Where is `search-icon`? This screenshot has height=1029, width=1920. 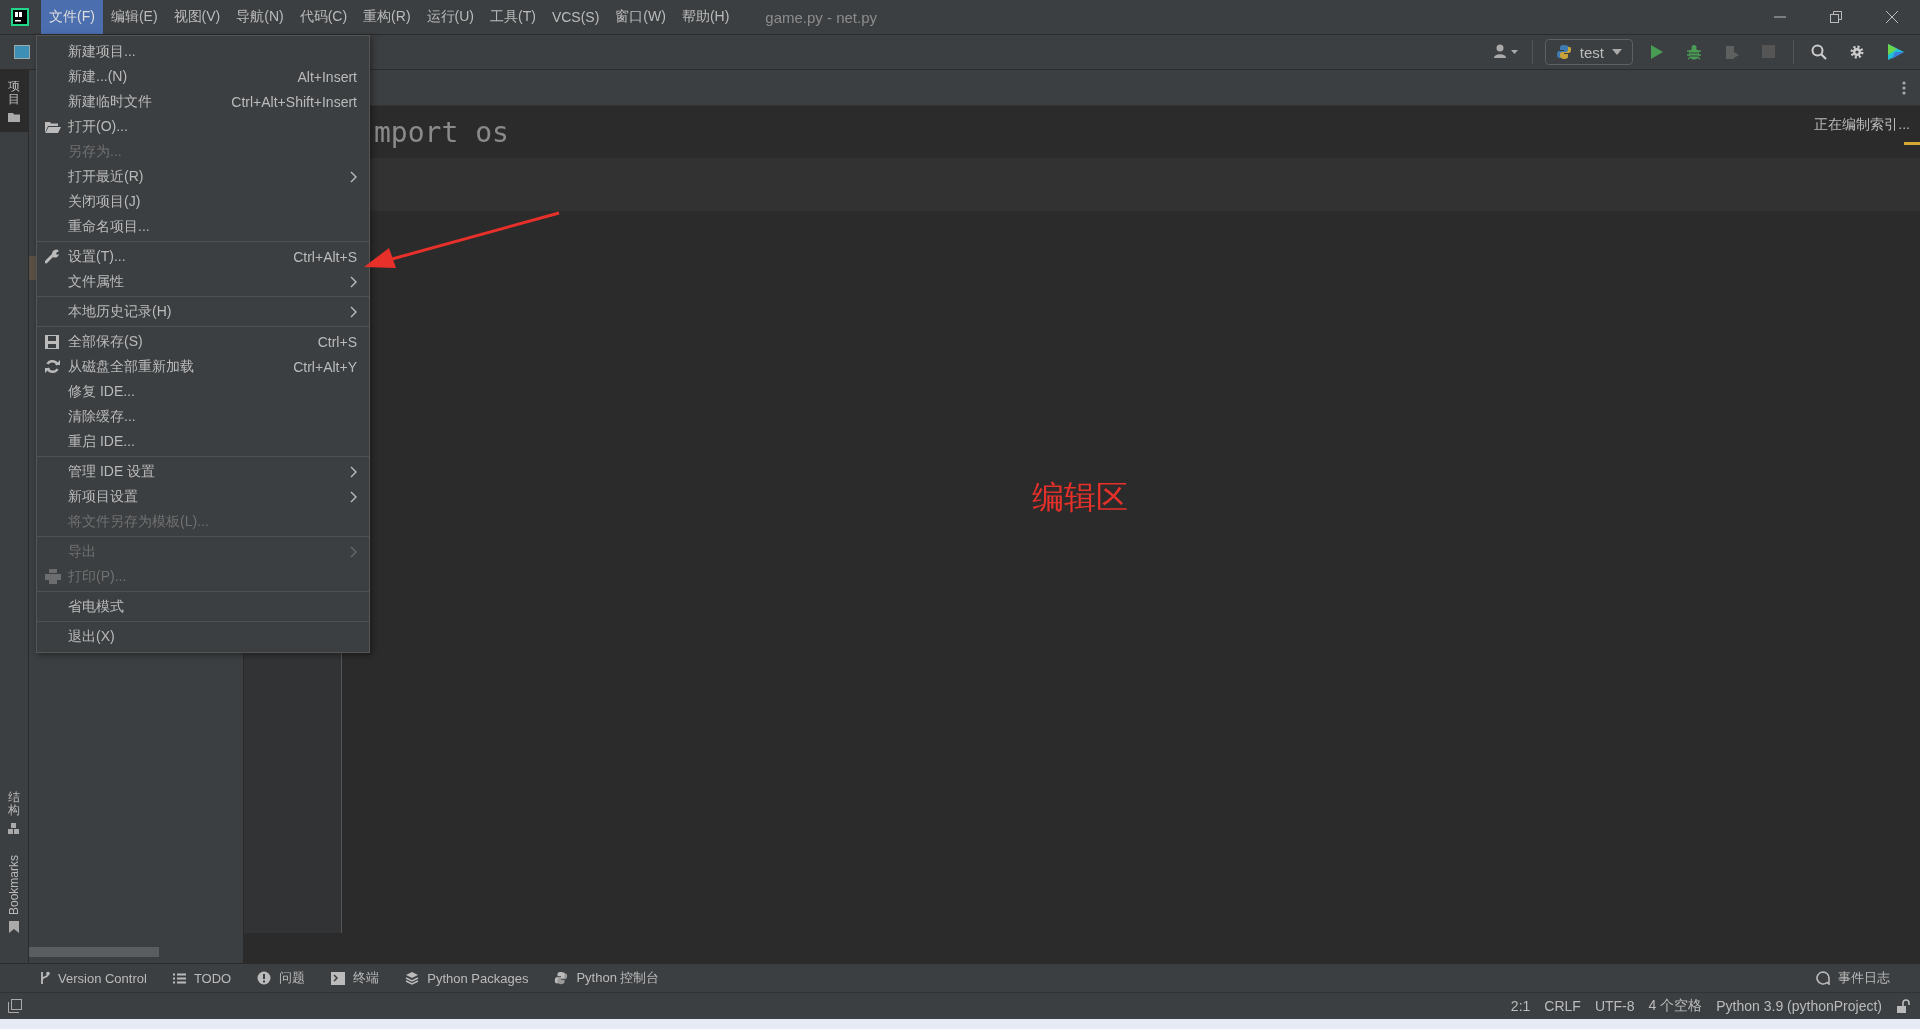 search-icon is located at coordinates (1819, 52).